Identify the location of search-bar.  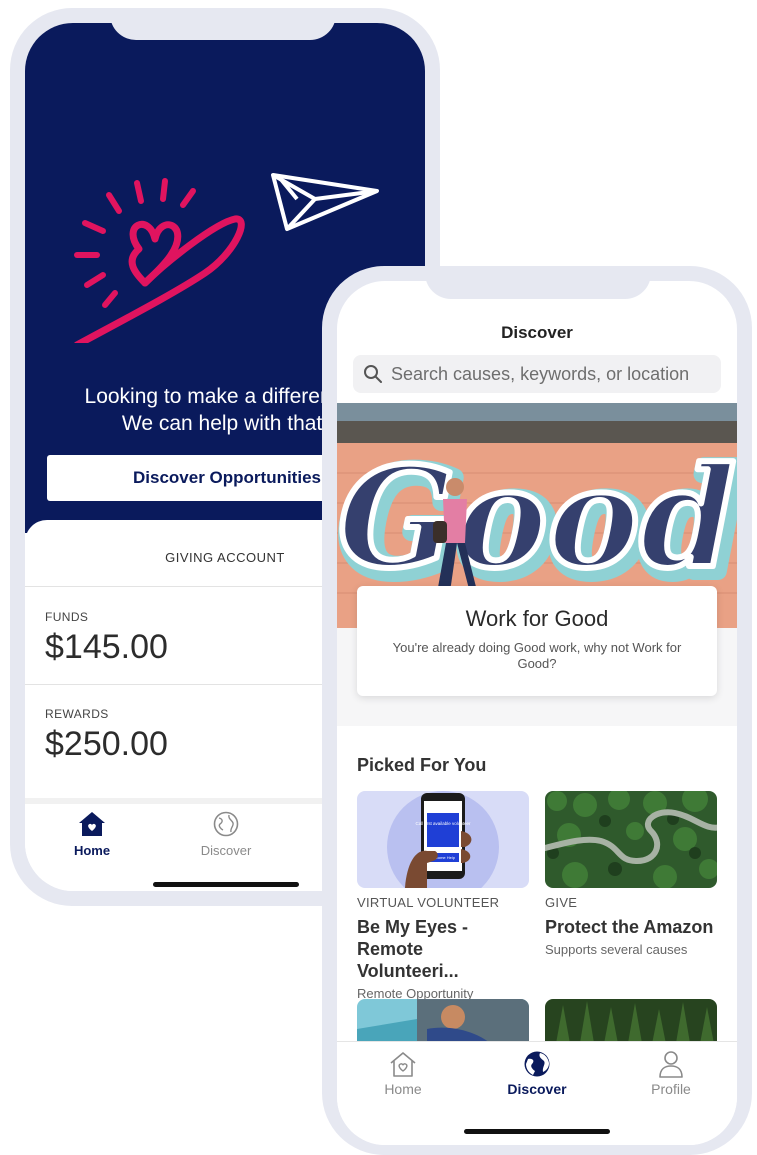
(537, 374).